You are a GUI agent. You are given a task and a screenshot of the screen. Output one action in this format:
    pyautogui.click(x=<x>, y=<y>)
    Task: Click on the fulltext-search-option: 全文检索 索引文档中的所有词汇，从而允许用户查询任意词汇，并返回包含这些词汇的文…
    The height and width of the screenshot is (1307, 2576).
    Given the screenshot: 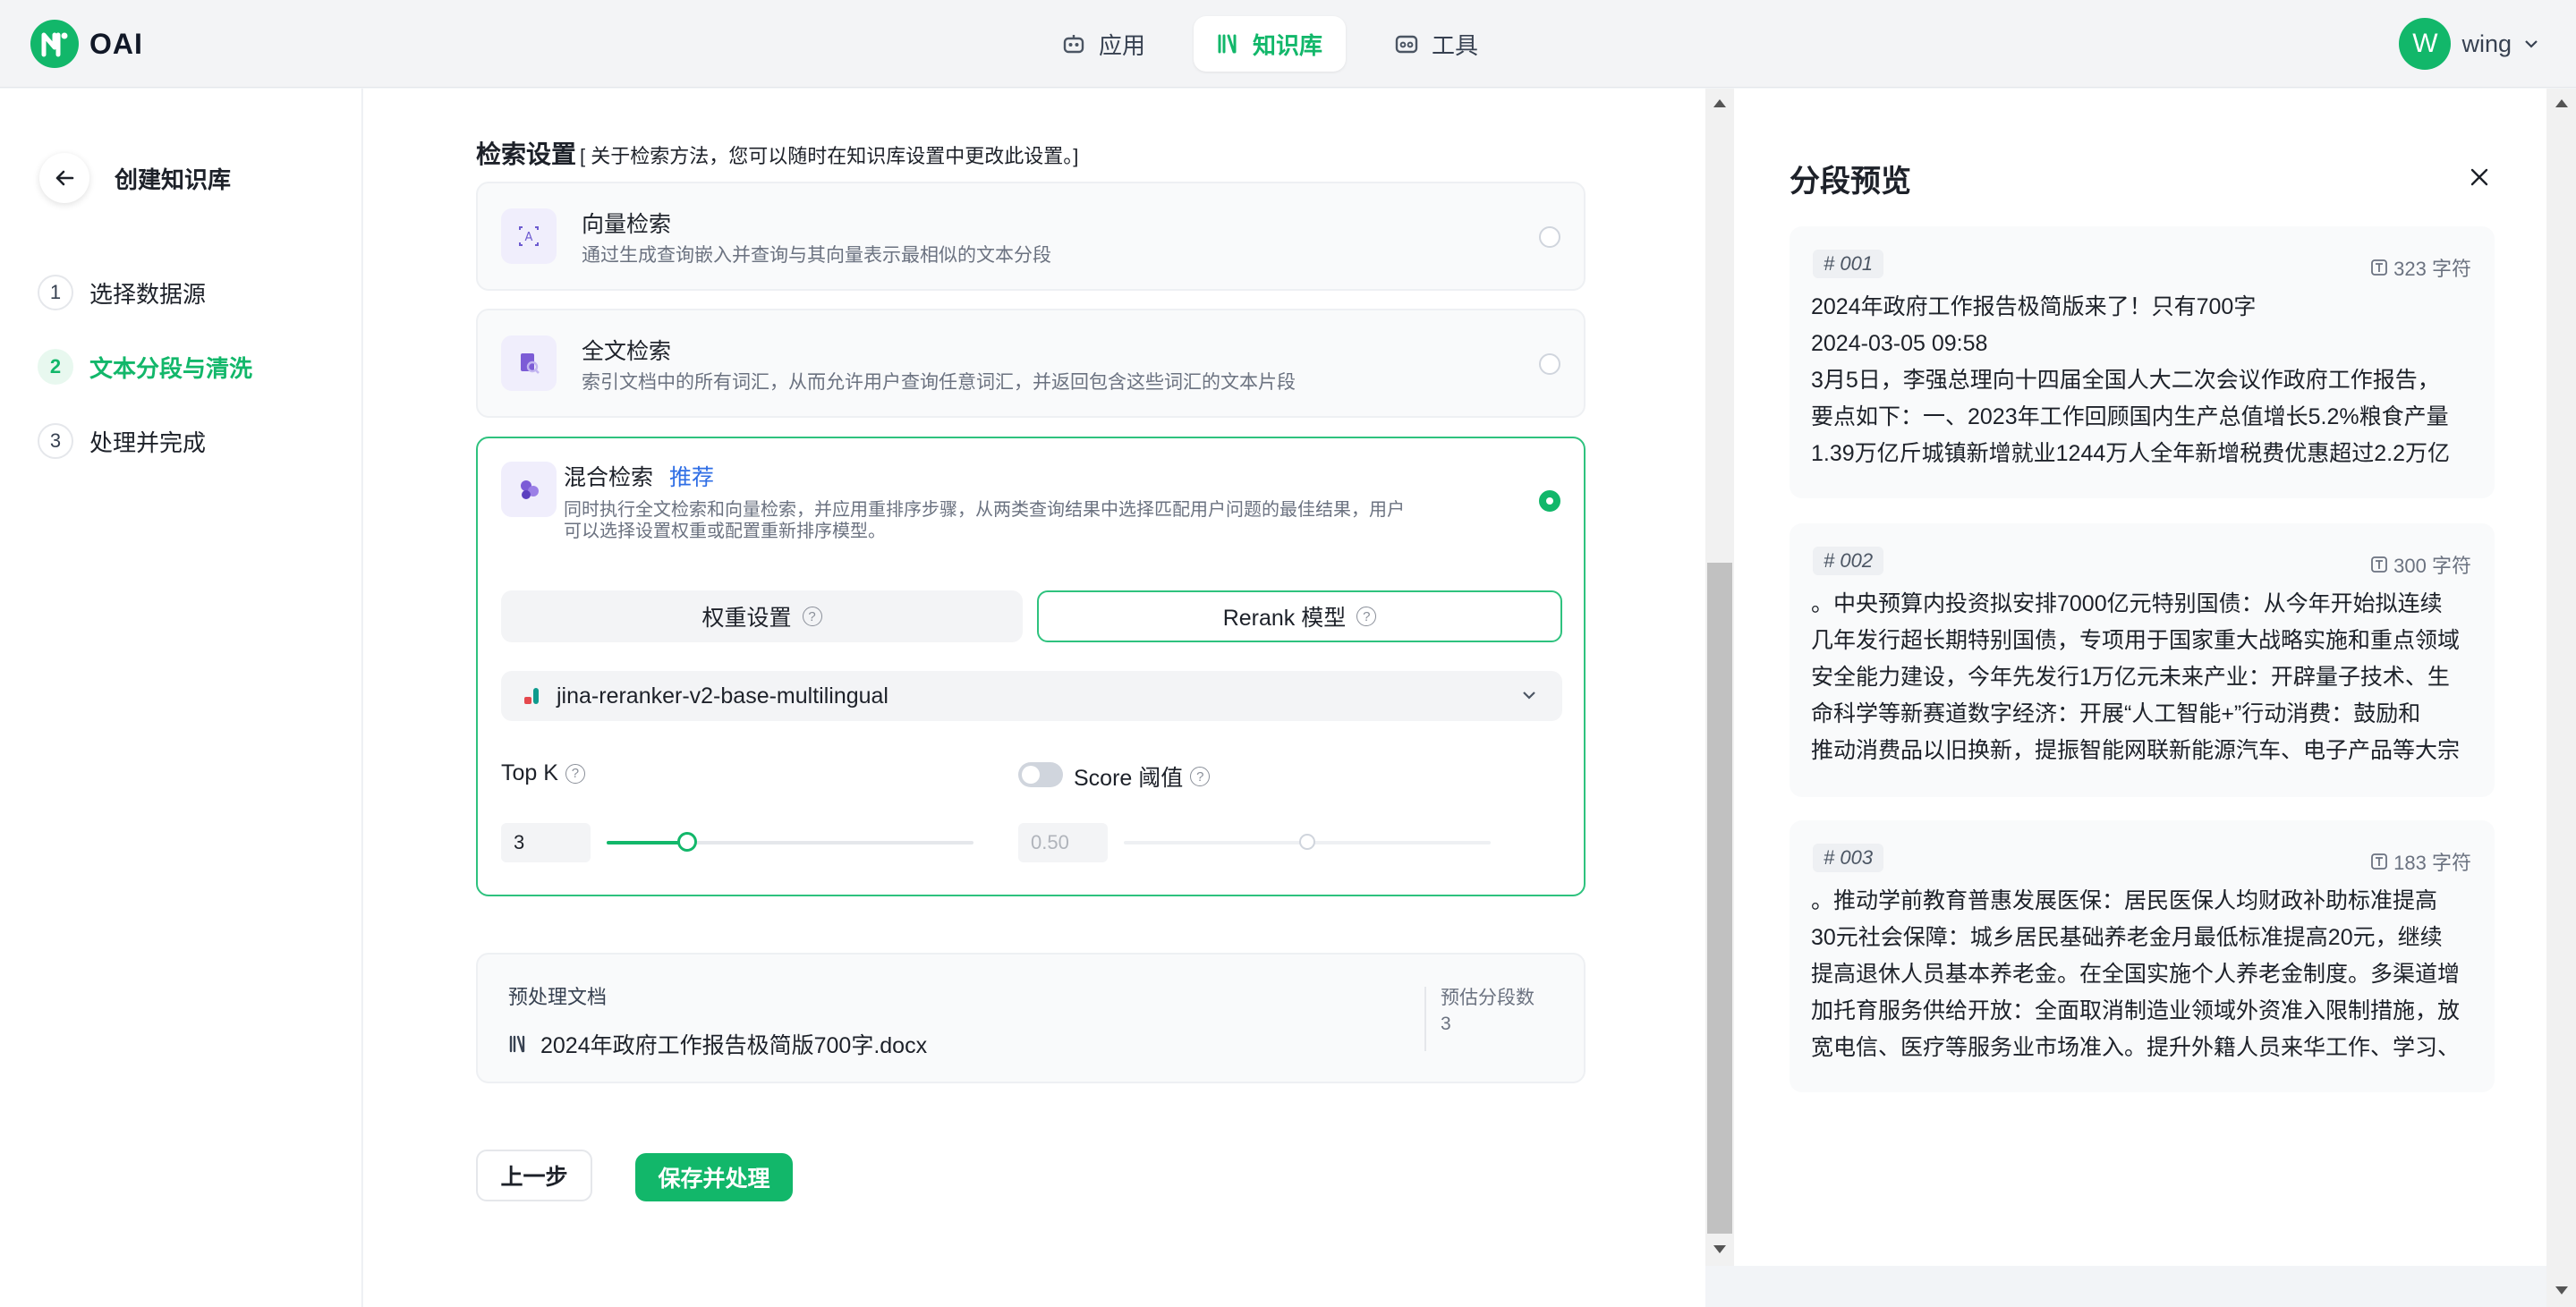 What is the action you would take?
    pyautogui.click(x=1031, y=363)
    